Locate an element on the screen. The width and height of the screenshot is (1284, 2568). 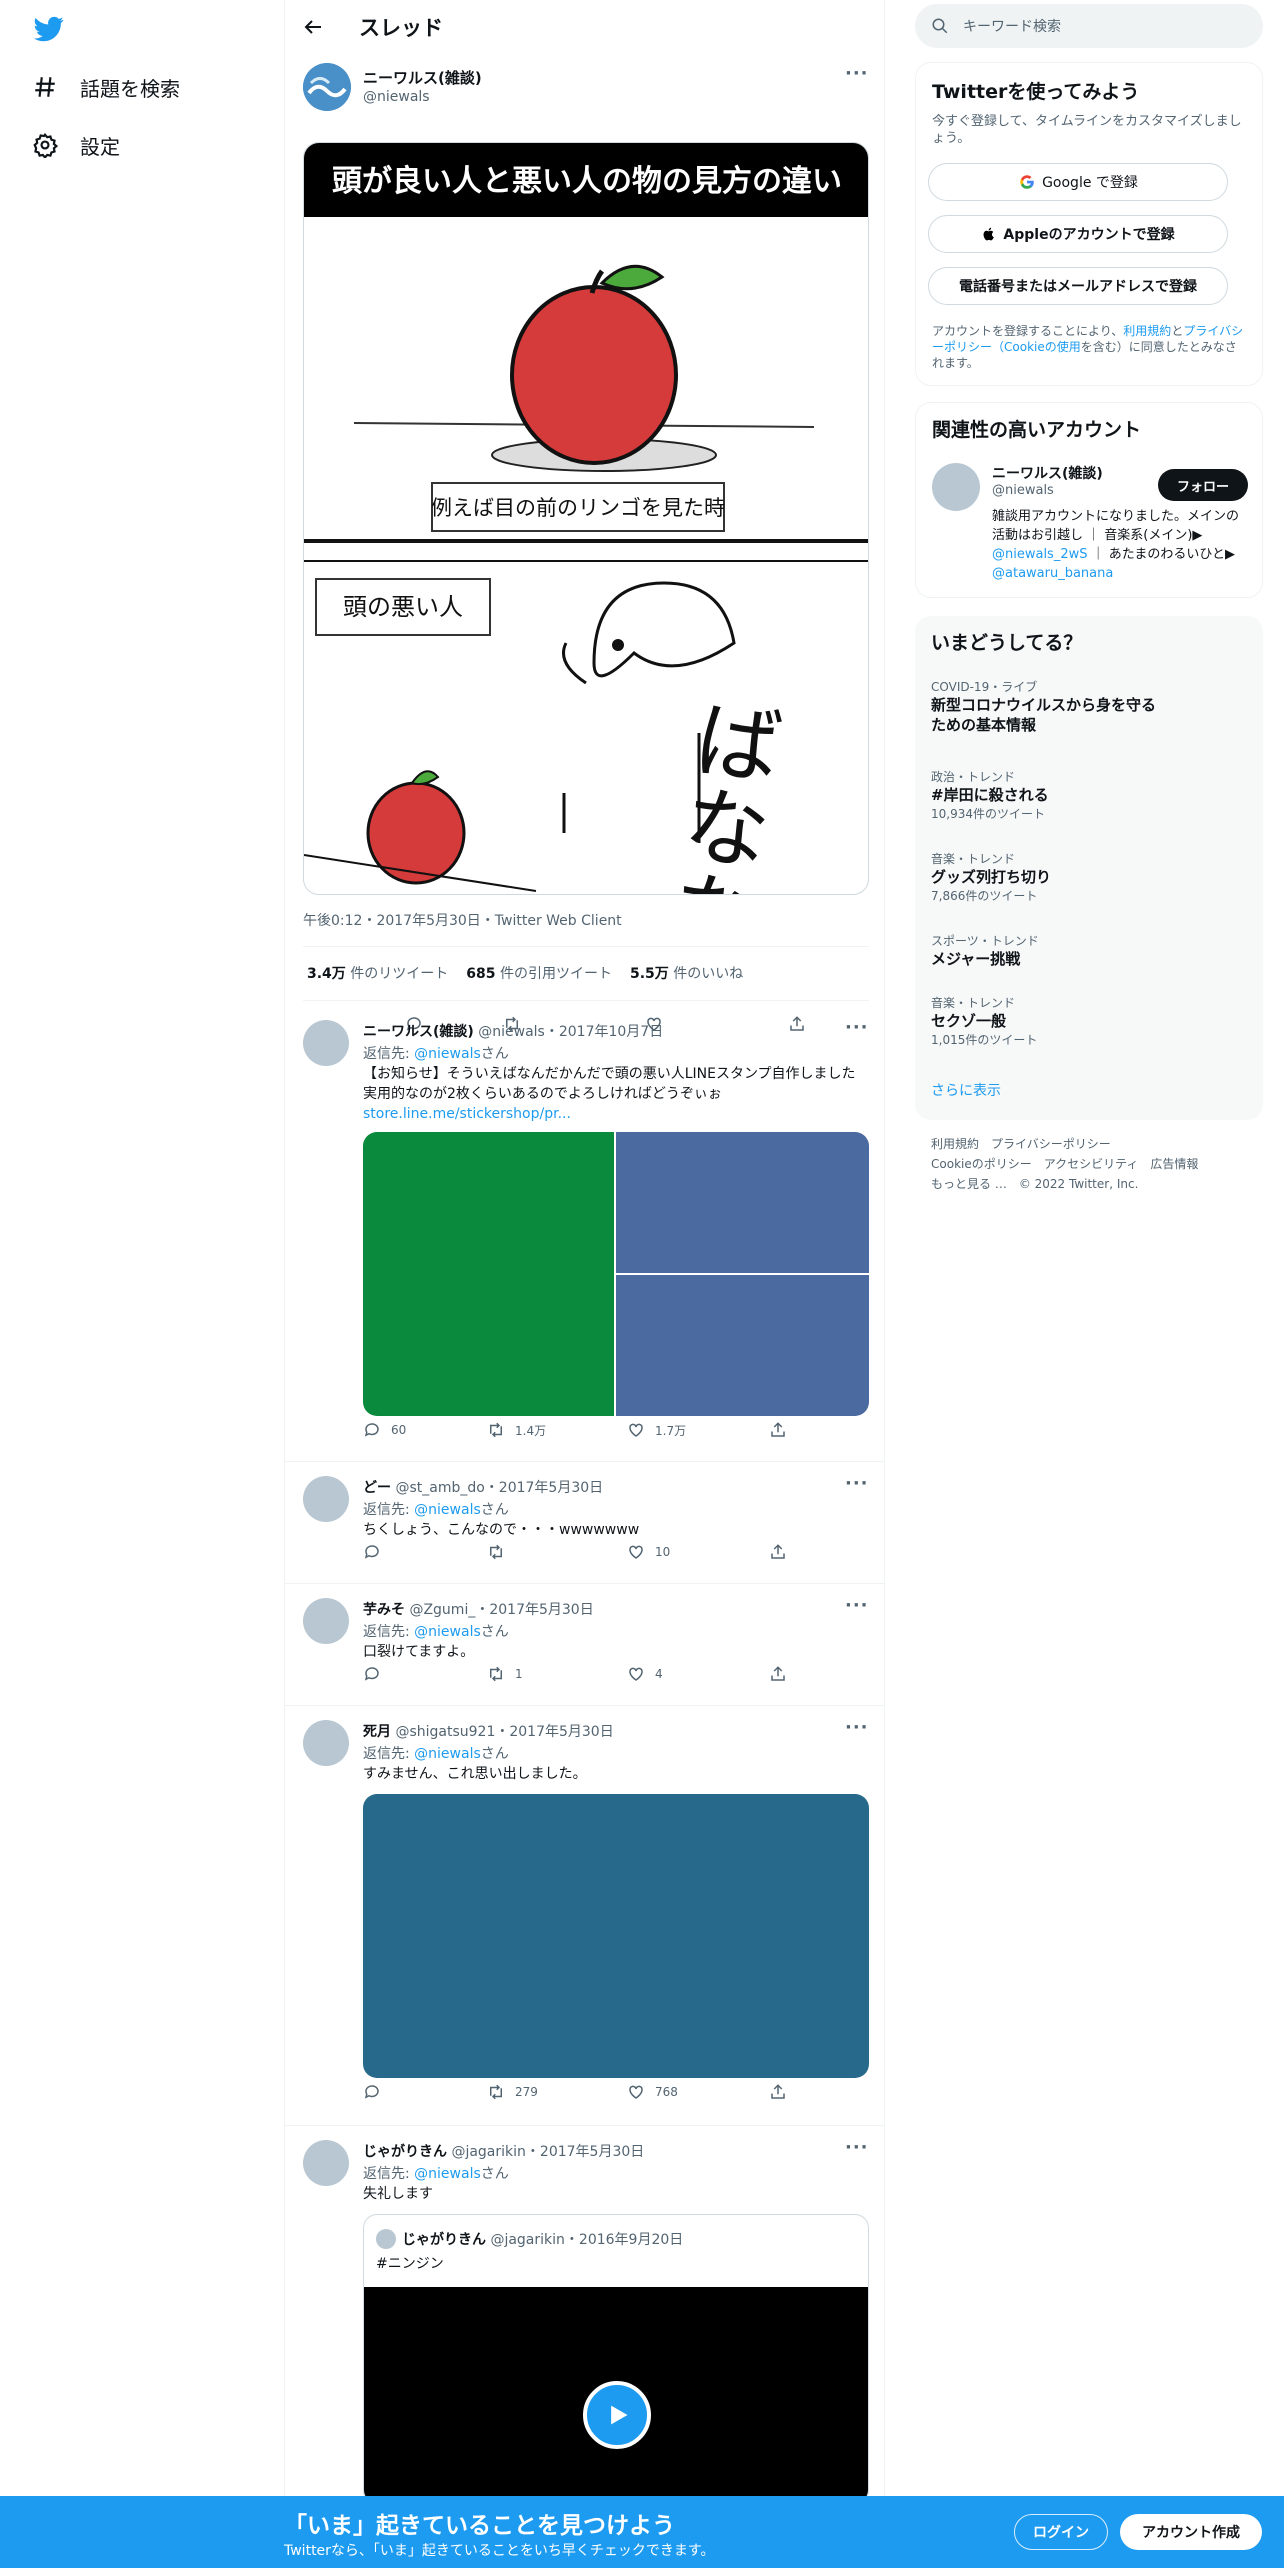
reply-author-name: 芋みそ is located at coordinates (384, 1610).